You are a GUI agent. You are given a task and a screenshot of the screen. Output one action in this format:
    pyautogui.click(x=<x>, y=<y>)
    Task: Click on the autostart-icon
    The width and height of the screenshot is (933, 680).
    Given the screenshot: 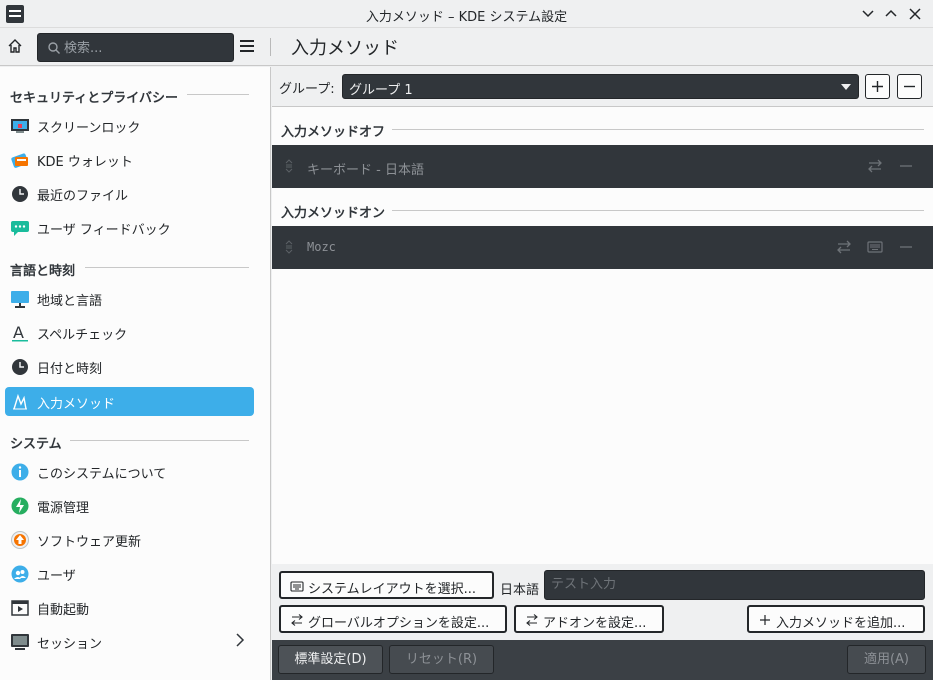 What is the action you would take?
    pyautogui.click(x=20, y=608)
    